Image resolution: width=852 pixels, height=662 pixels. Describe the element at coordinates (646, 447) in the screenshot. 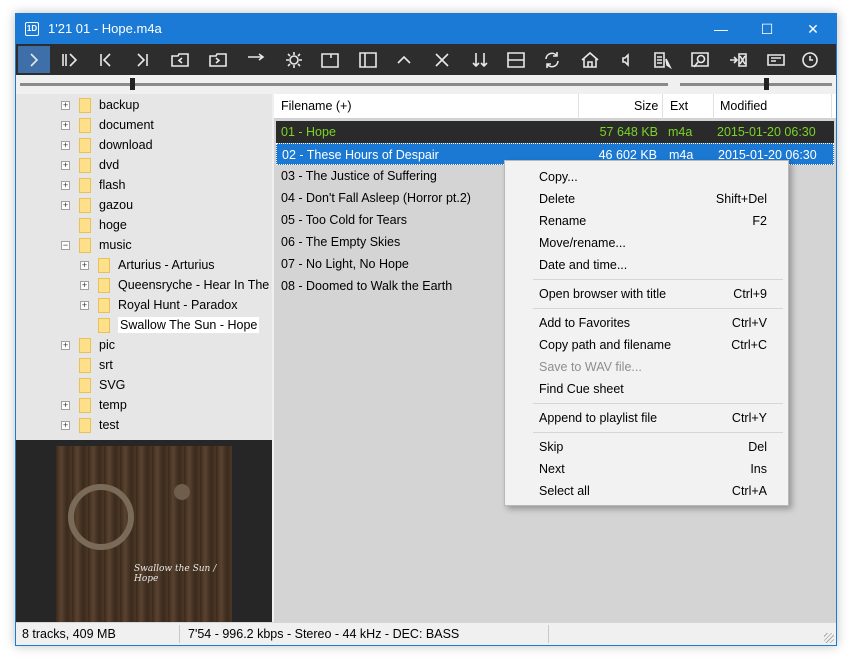

I see `menu-item: Skip Del` at that location.